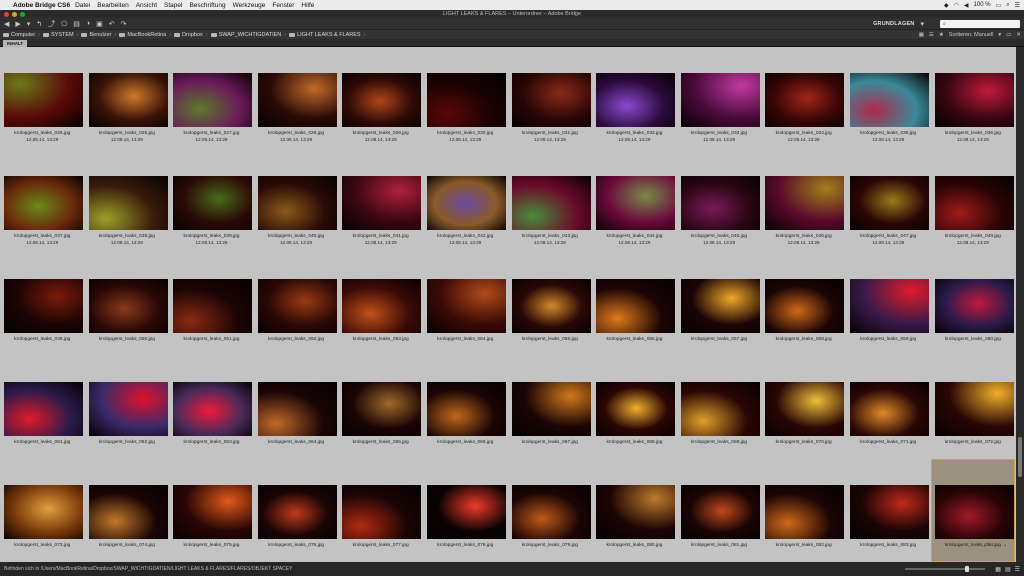 Image resolution: width=1024 pixels, height=576 pixels. I want to click on view-list-icon: ☰, so click(931, 35).